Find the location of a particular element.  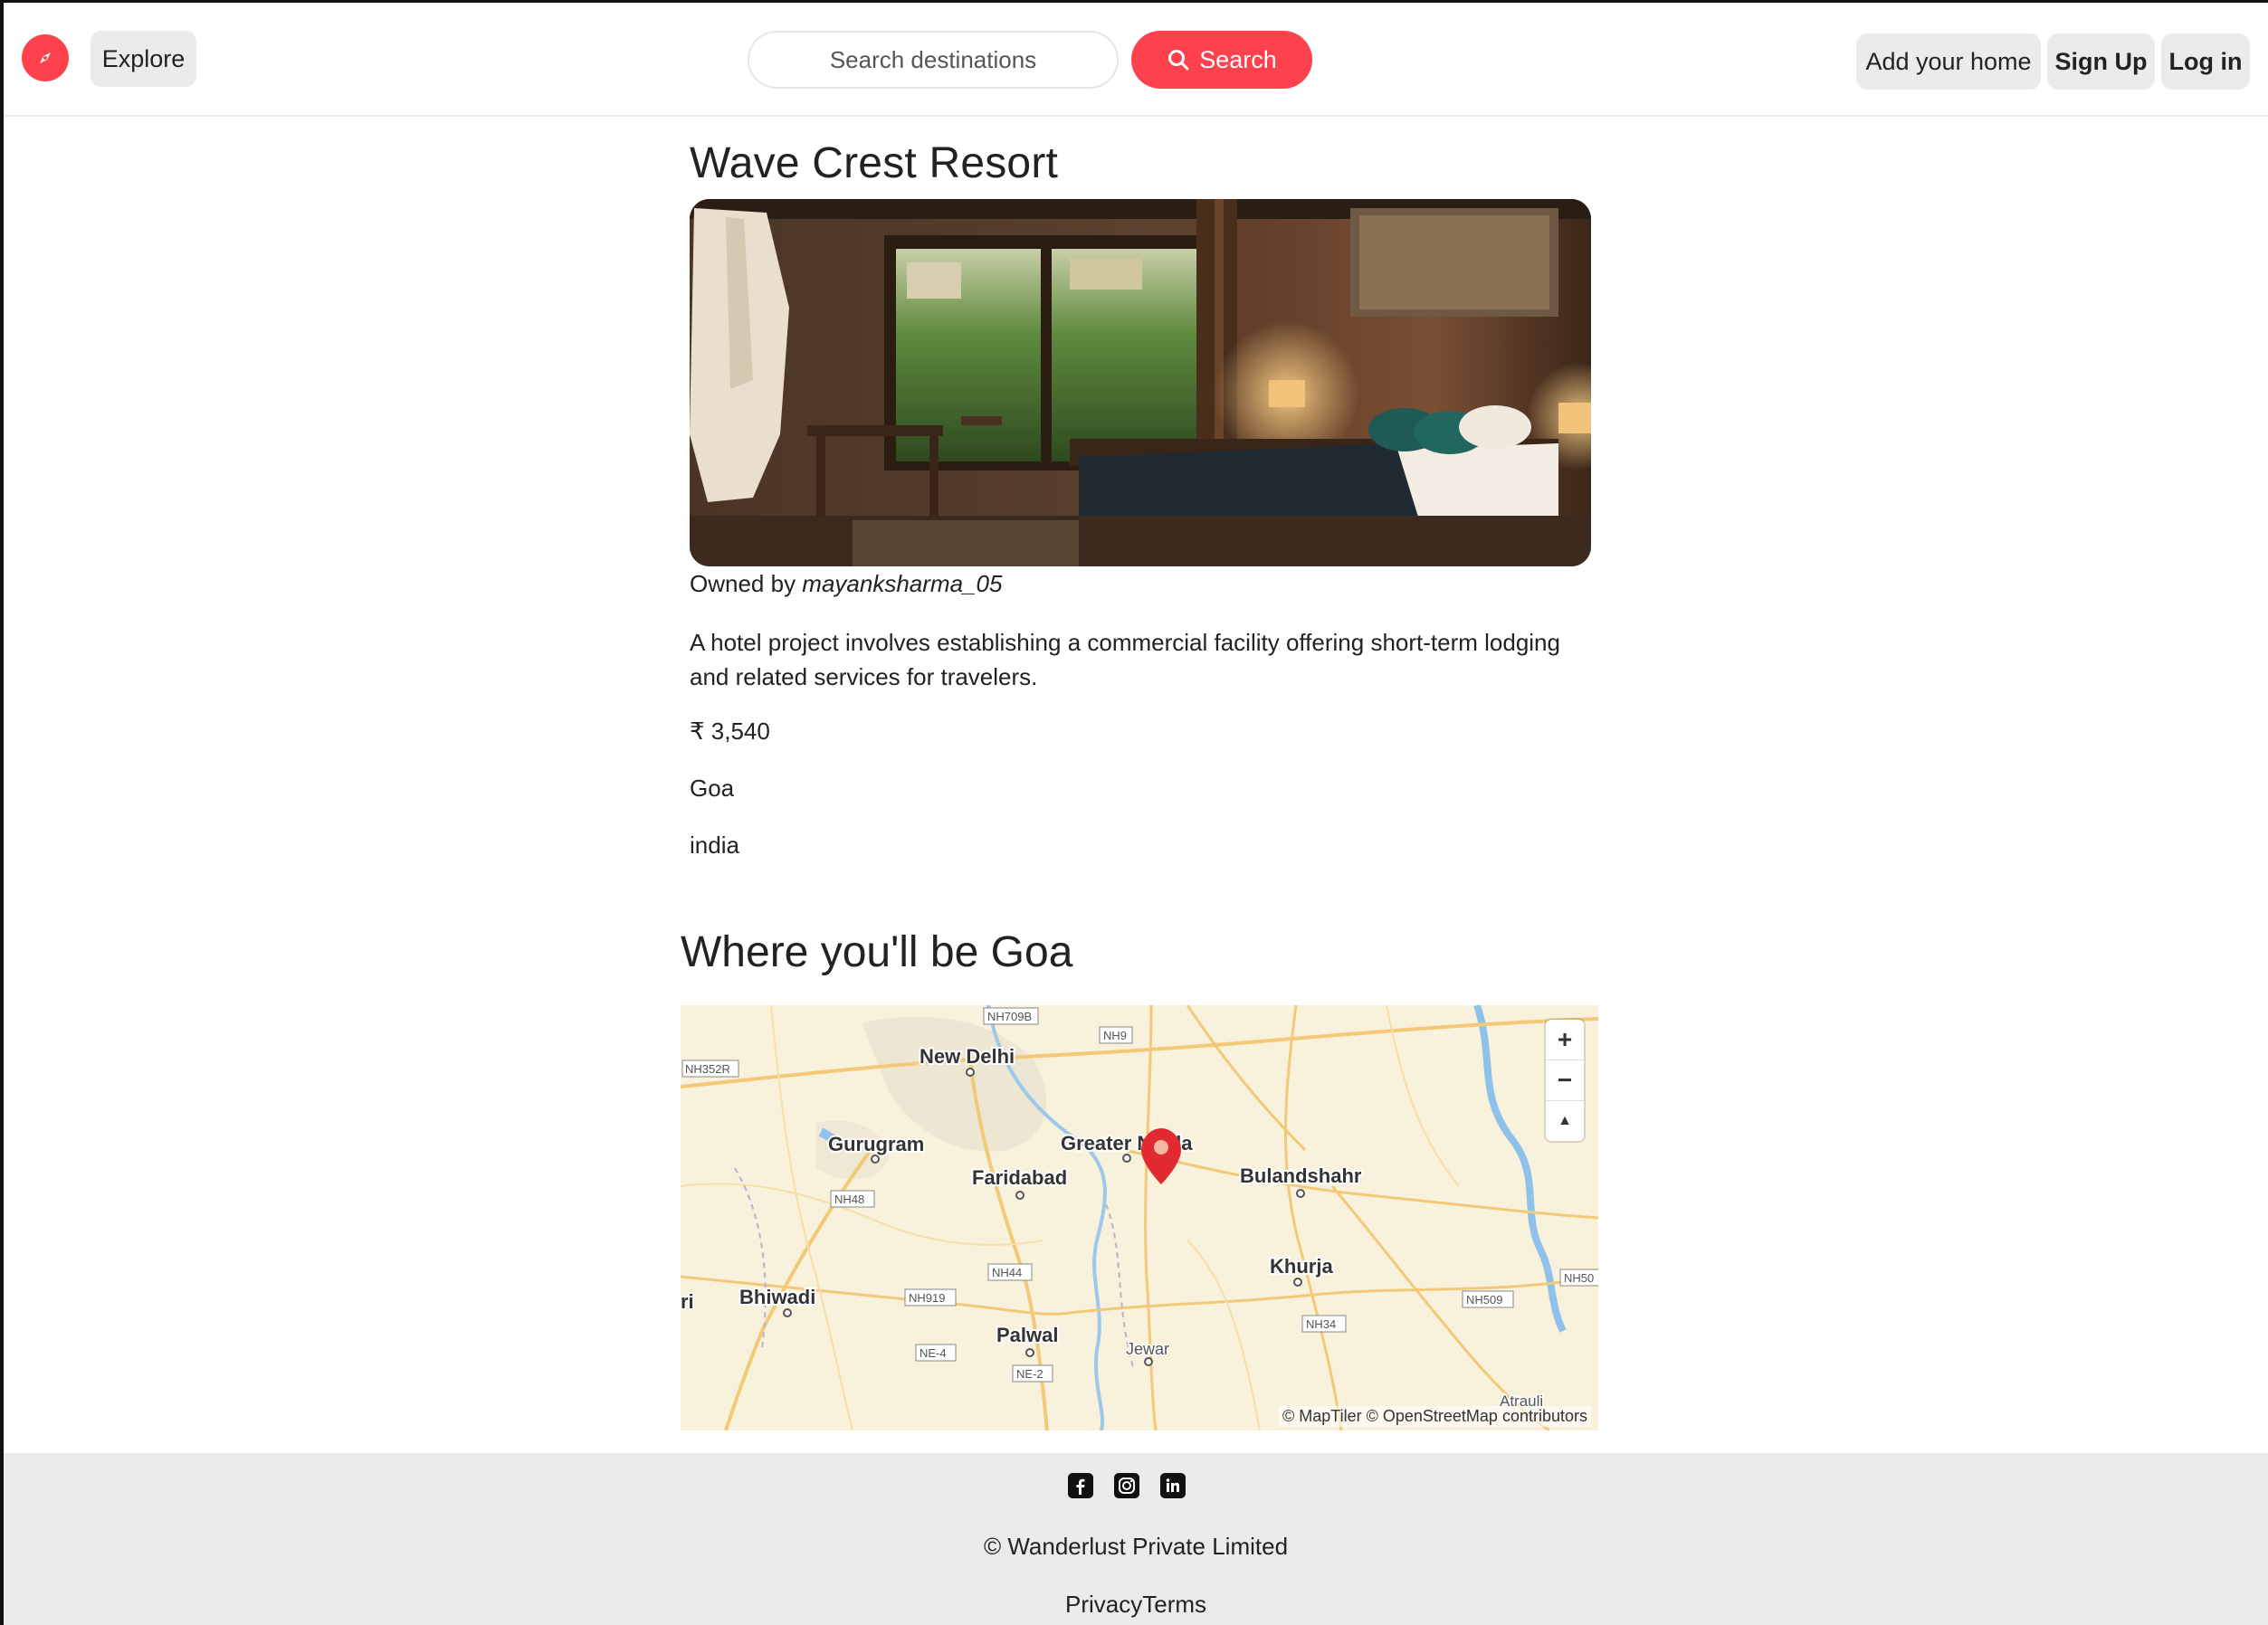

place-label: Jewar is located at coordinates (1148, 1349).